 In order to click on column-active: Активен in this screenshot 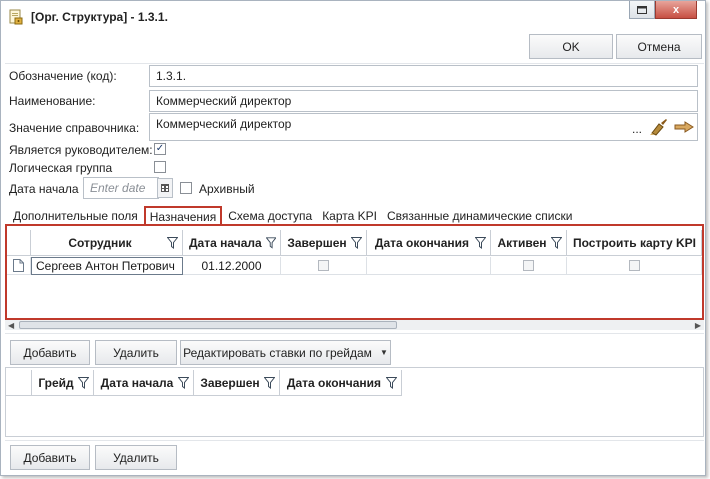, I will do `click(529, 243)`.